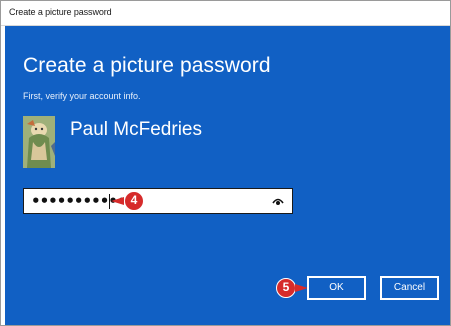  What do you see at coordinates (136, 129) in the screenshot?
I see `user-name: Paul McFedries` at bounding box center [136, 129].